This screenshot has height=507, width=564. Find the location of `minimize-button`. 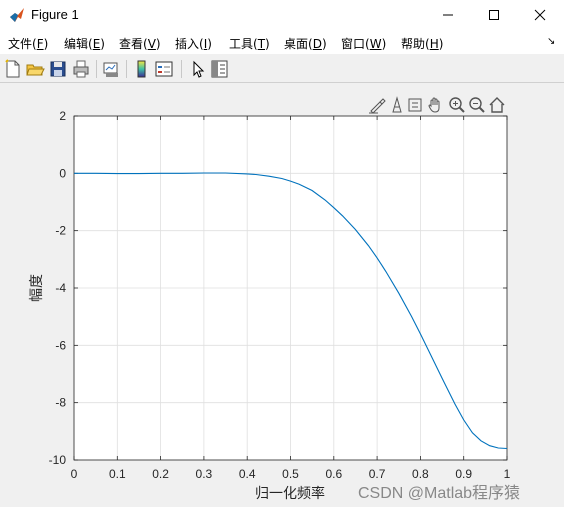

minimize-button is located at coordinates (448, 15).